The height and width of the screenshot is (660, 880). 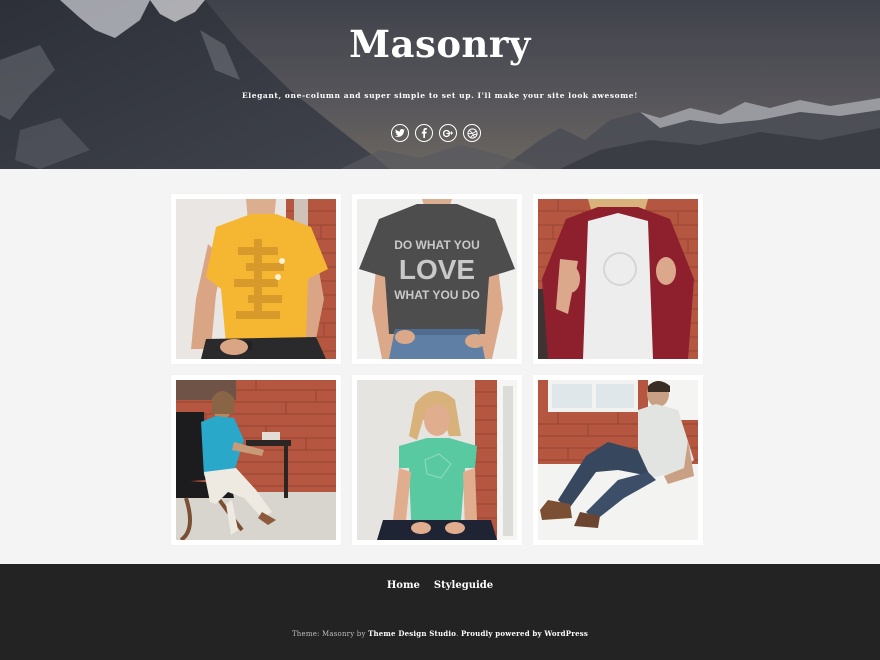 What do you see at coordinates (424, 133) in the screenshot?
I see `facebook-icon` at bounding box center [424, 133].